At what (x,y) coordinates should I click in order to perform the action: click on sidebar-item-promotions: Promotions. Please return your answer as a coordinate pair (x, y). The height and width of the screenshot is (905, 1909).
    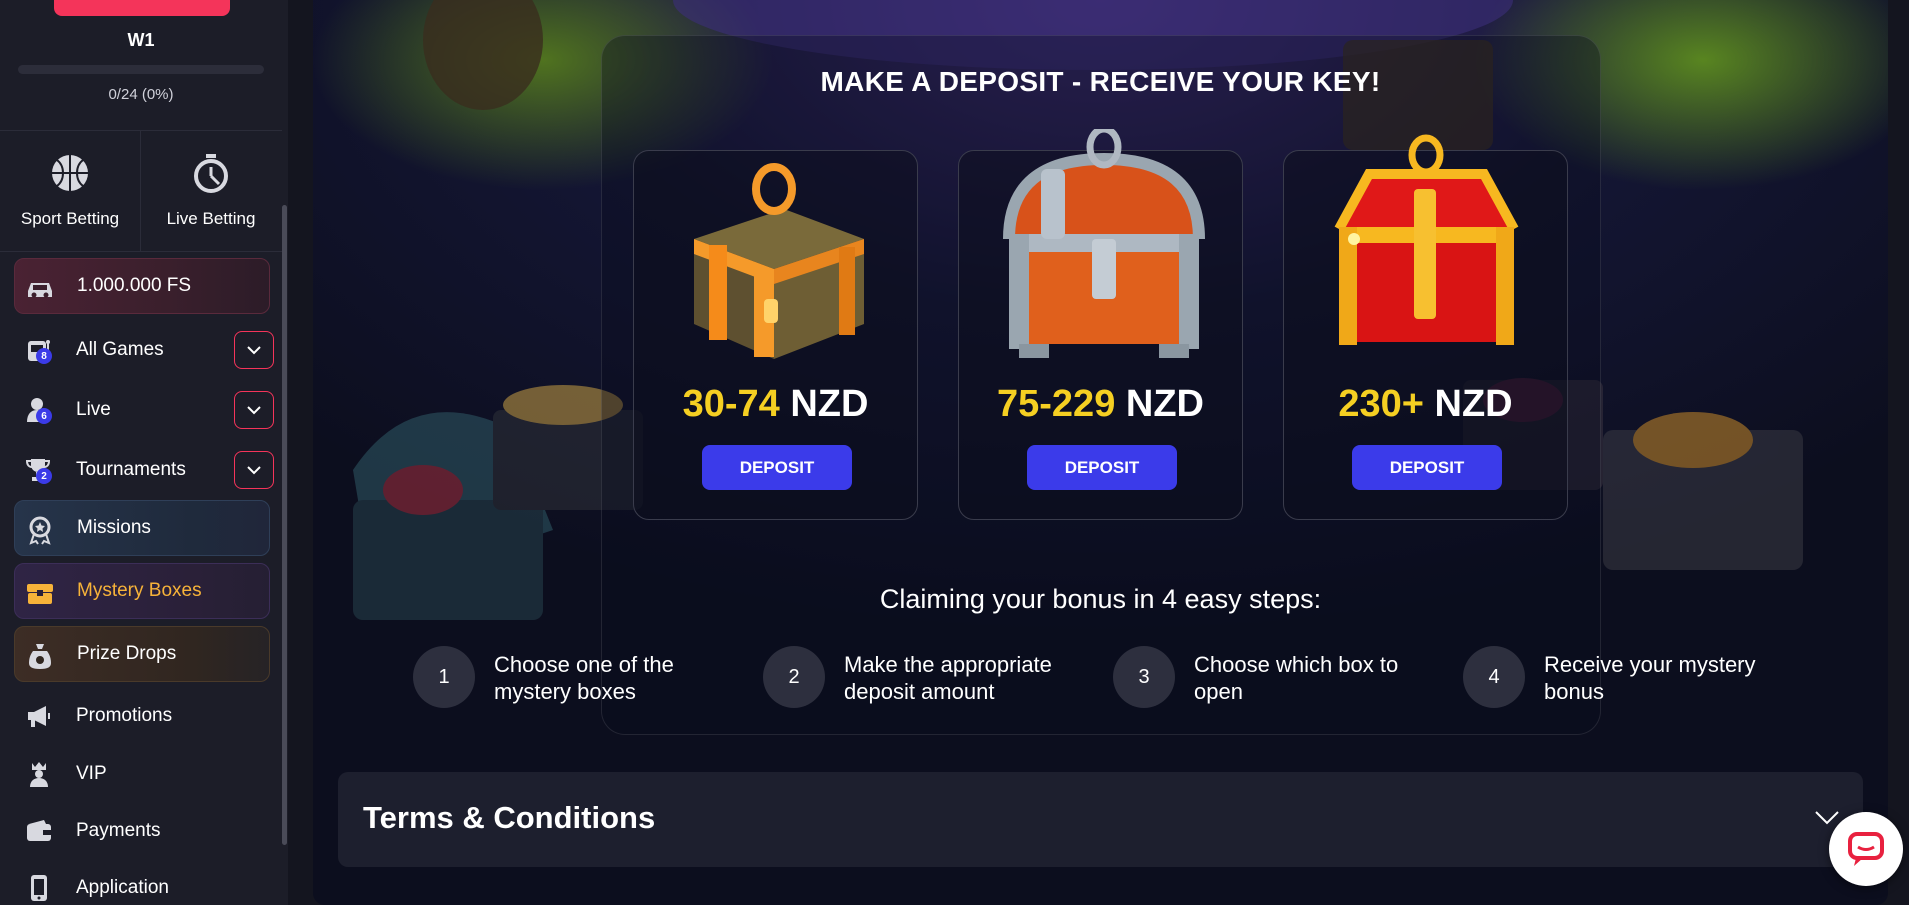
    Looking at the image, I should click on (142, 716).